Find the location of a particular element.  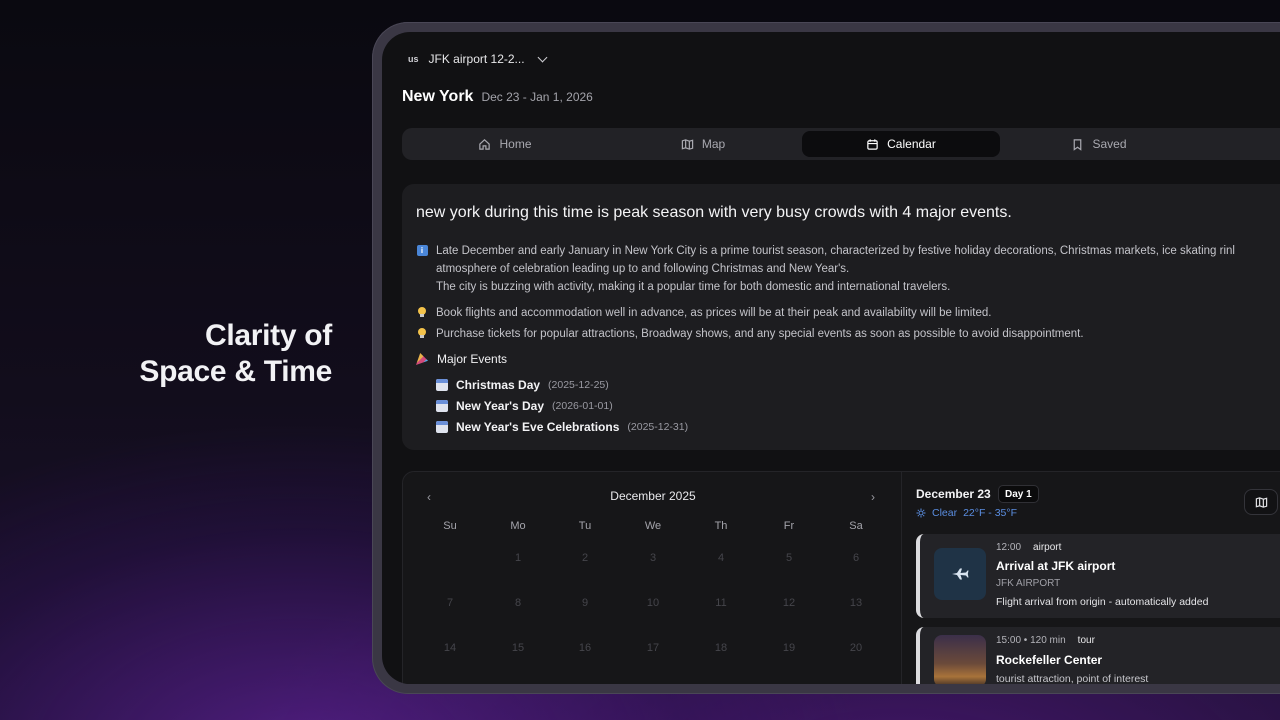

tab-calendar: Calendar is located at coordinates (901, 144).